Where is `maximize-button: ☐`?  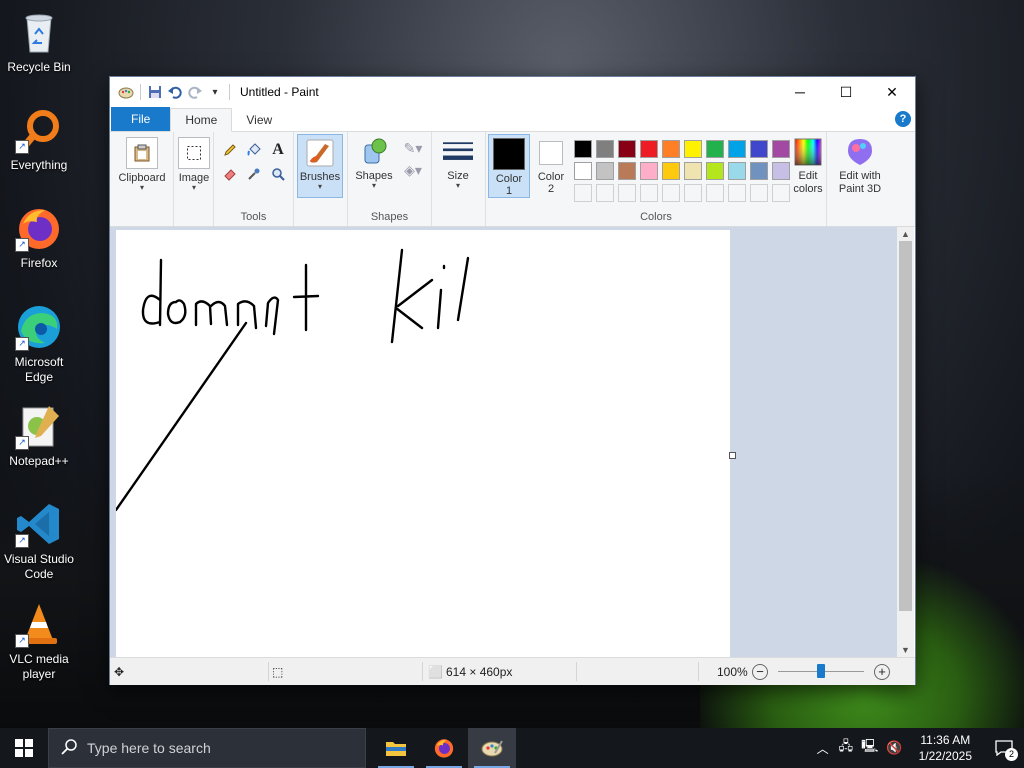
maximize-button: ☐ is located at coordinates (846, 92).